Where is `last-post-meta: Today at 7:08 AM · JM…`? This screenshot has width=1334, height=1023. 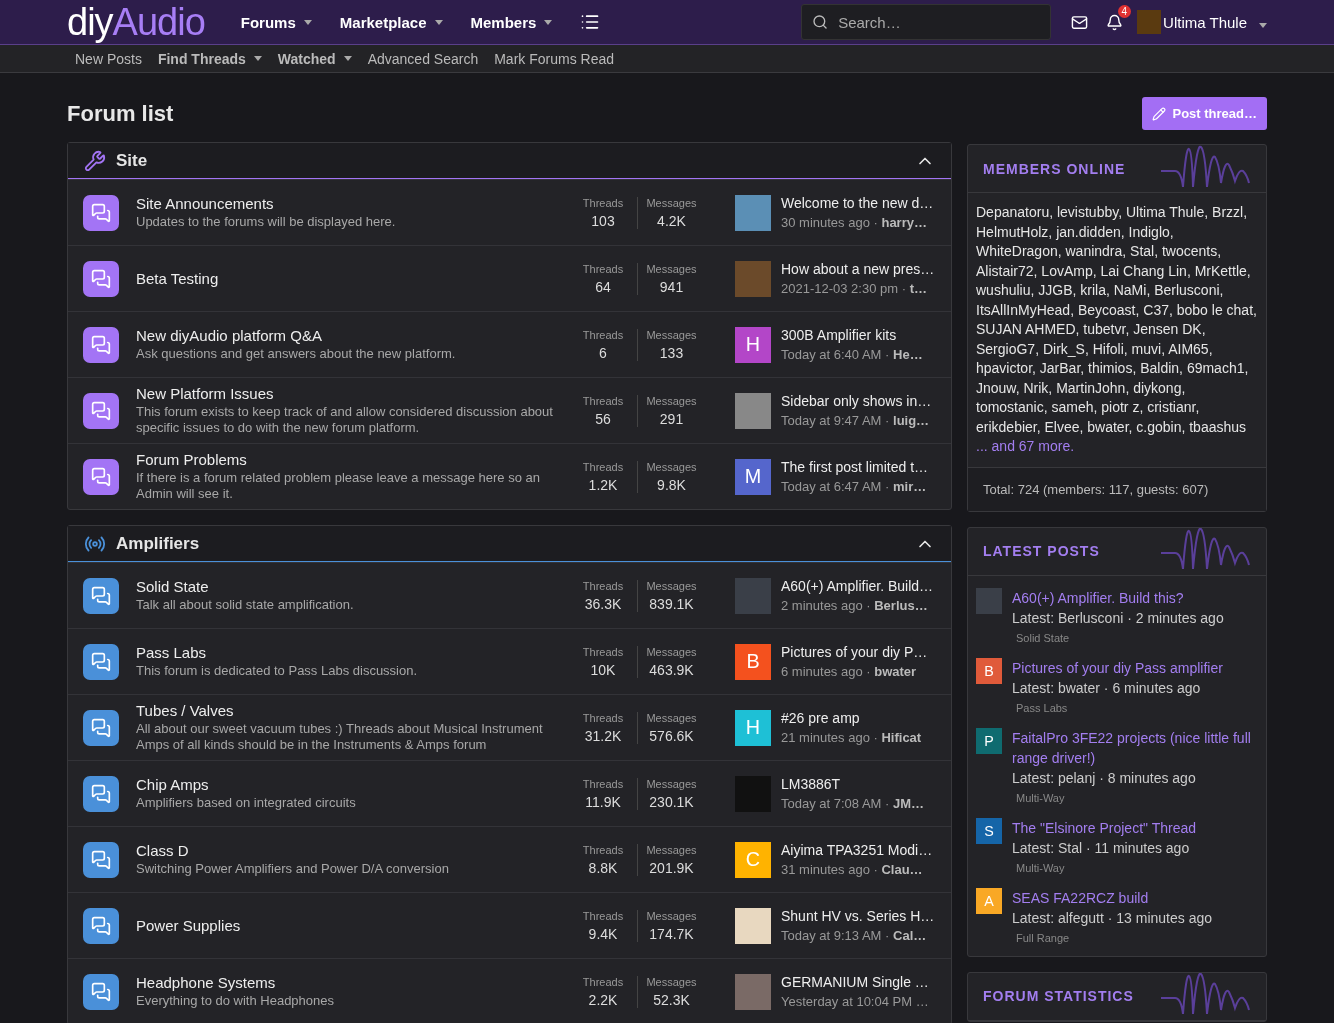
last-post-meta: Today at 7:08 AM · JM… is located at coordinates (853, 803).